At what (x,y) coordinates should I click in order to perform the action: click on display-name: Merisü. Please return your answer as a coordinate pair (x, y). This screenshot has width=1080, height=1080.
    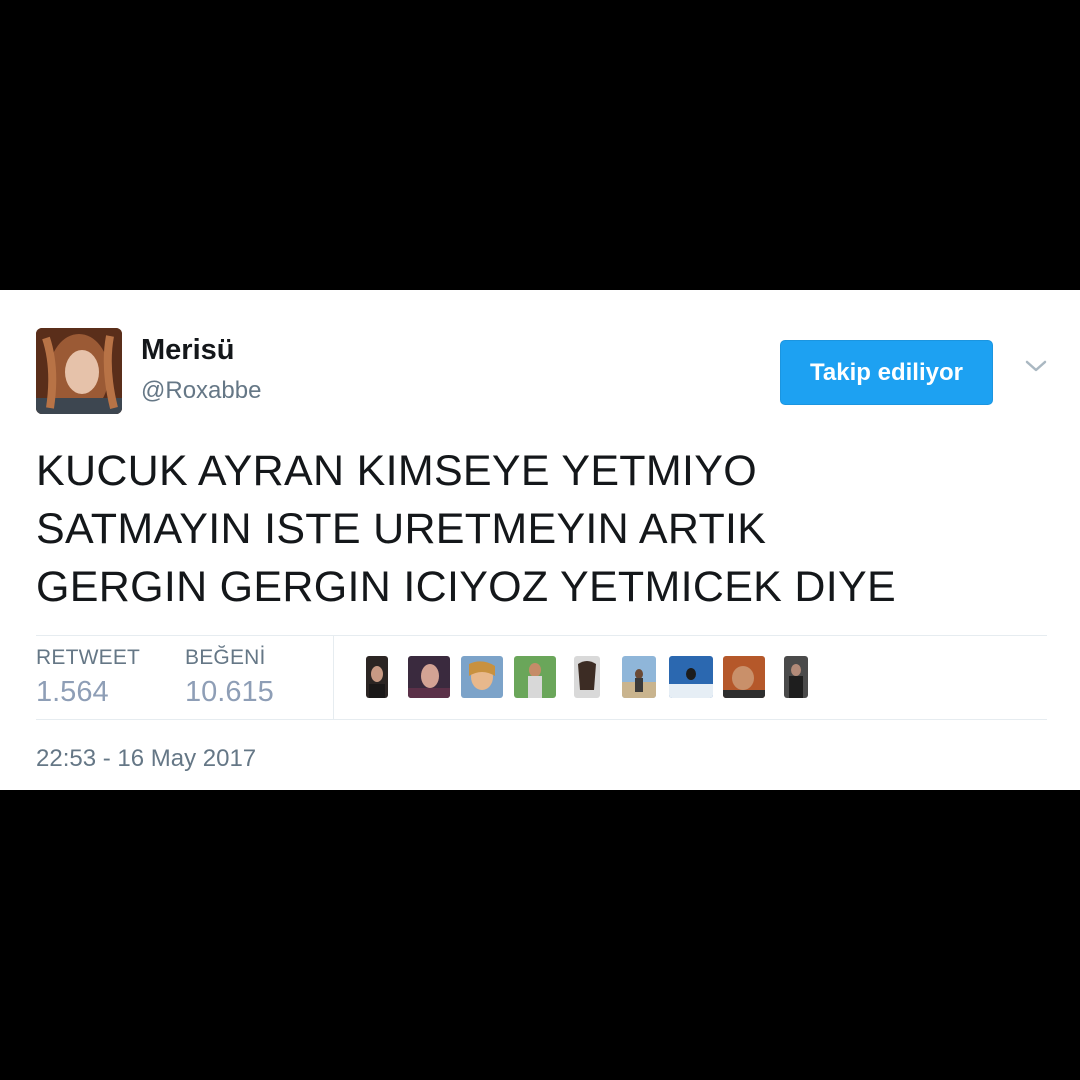
    Looking at the image, I should click on (187, 350).